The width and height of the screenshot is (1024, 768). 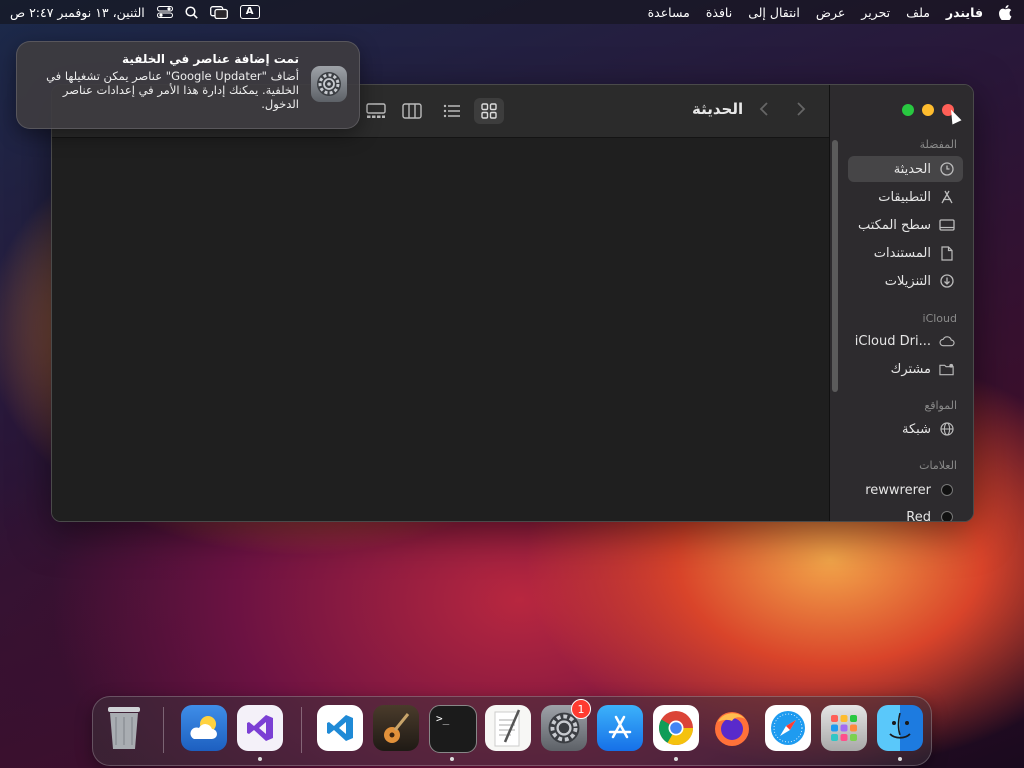 I want to click on section-tags: العلامات, so click(x=938, y=465).